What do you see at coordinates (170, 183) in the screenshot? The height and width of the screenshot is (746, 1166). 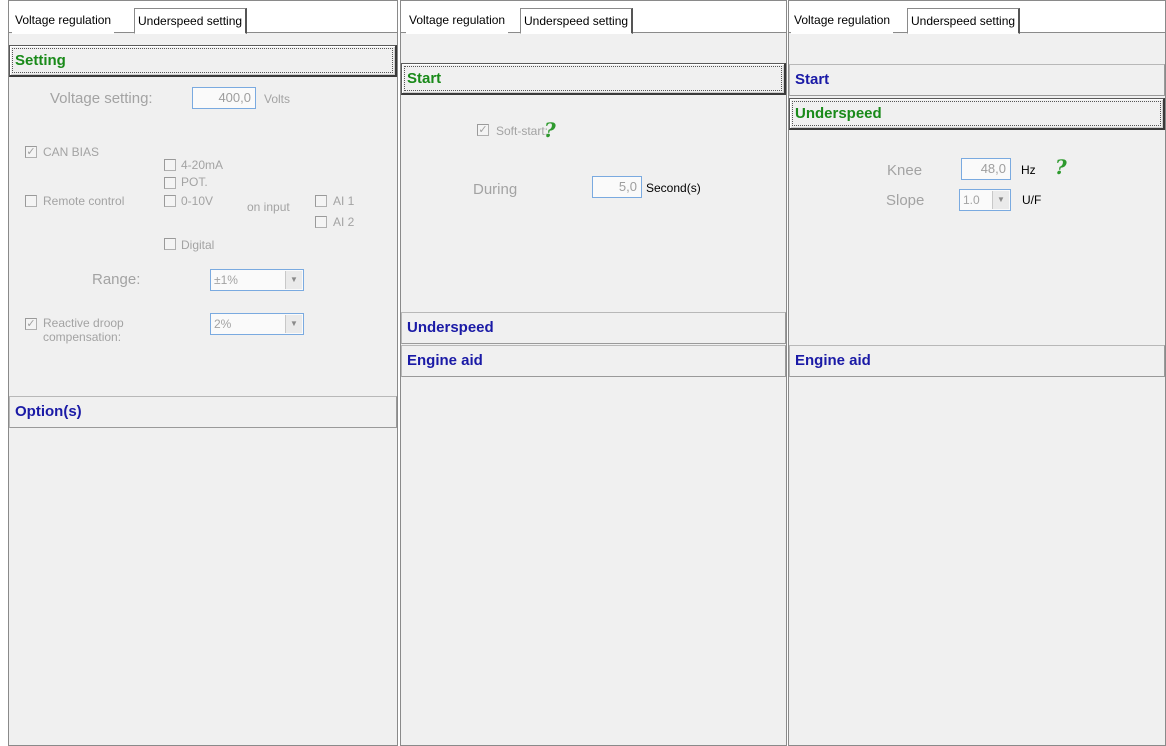 I see `pot-checkbox` at bounding box center [170, 183].